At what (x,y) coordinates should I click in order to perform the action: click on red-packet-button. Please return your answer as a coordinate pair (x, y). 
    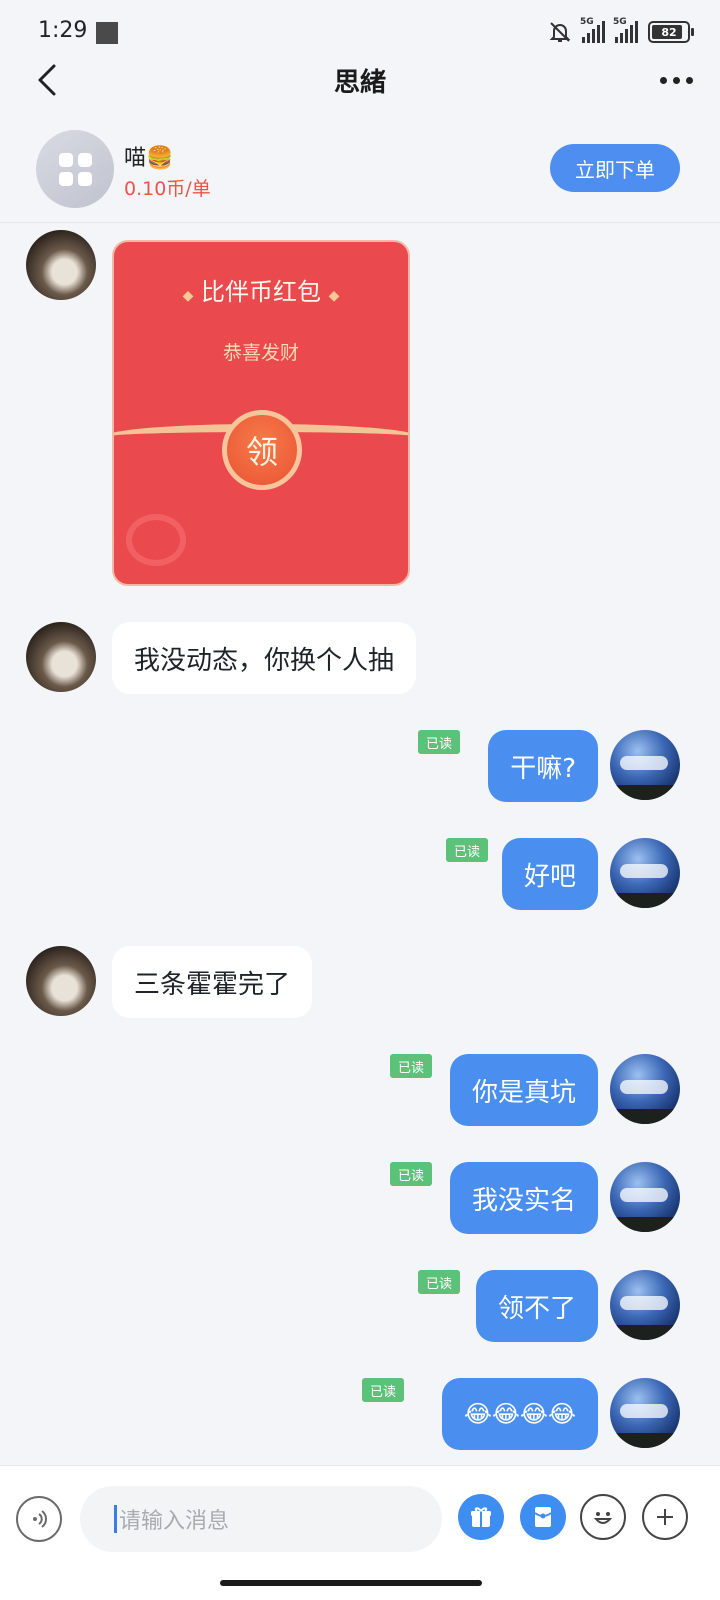
    Looking at the image, I should click on (543, 1517).